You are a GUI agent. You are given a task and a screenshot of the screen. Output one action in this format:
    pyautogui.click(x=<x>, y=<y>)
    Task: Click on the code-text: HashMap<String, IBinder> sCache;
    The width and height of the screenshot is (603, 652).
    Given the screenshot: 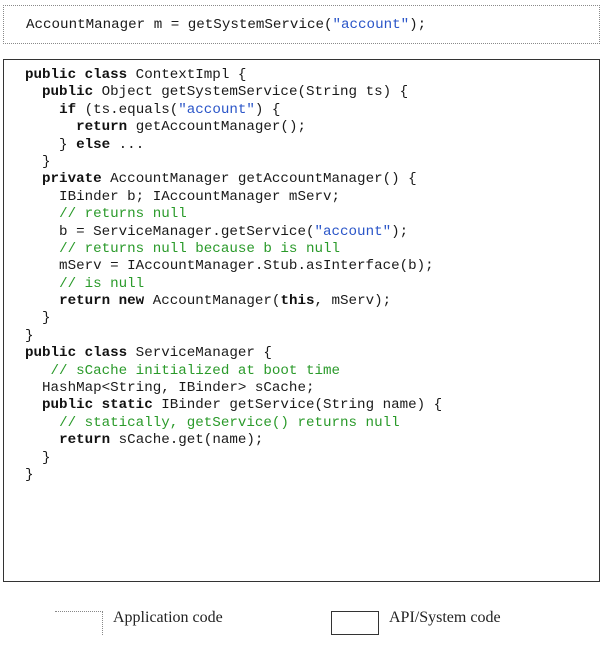 What is the action you would take?
    pyautogui.click(x=170, y=388)
    